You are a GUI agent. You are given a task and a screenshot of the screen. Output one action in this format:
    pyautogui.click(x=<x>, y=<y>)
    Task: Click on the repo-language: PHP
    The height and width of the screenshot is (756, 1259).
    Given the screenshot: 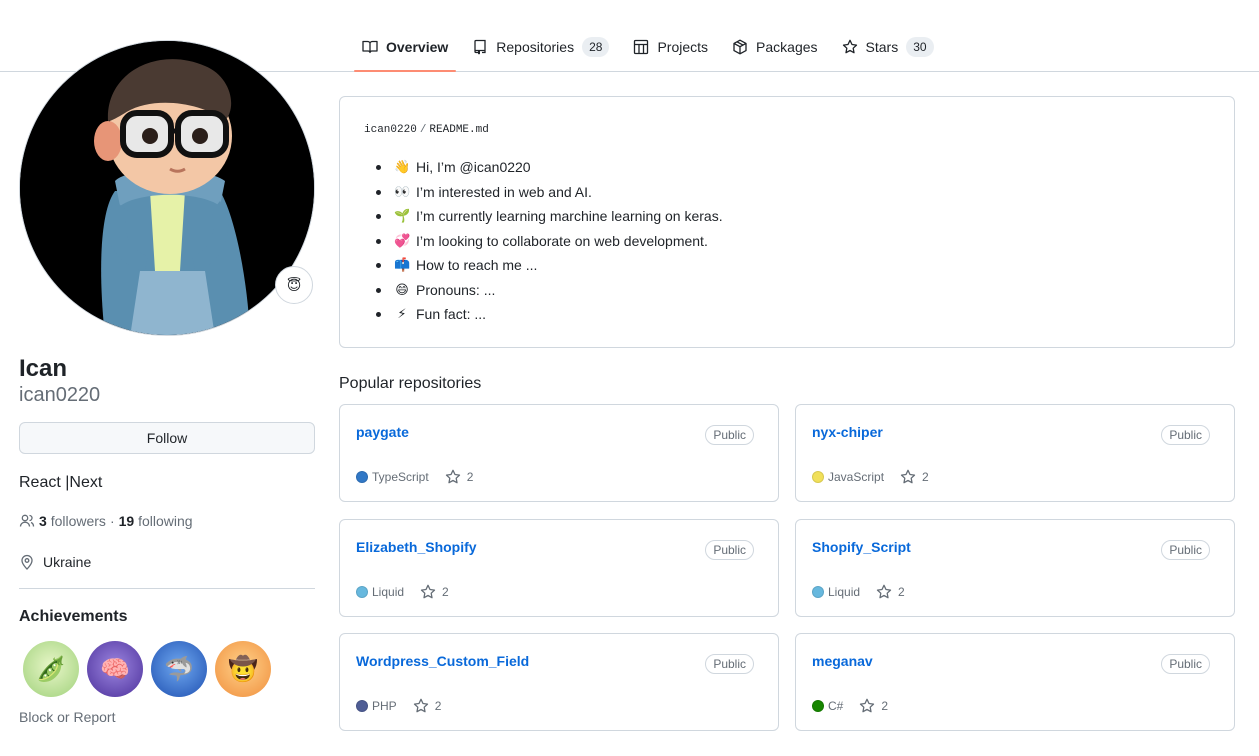 What is the action you would take?
    pyautogui.click(x=384, y=706)
    